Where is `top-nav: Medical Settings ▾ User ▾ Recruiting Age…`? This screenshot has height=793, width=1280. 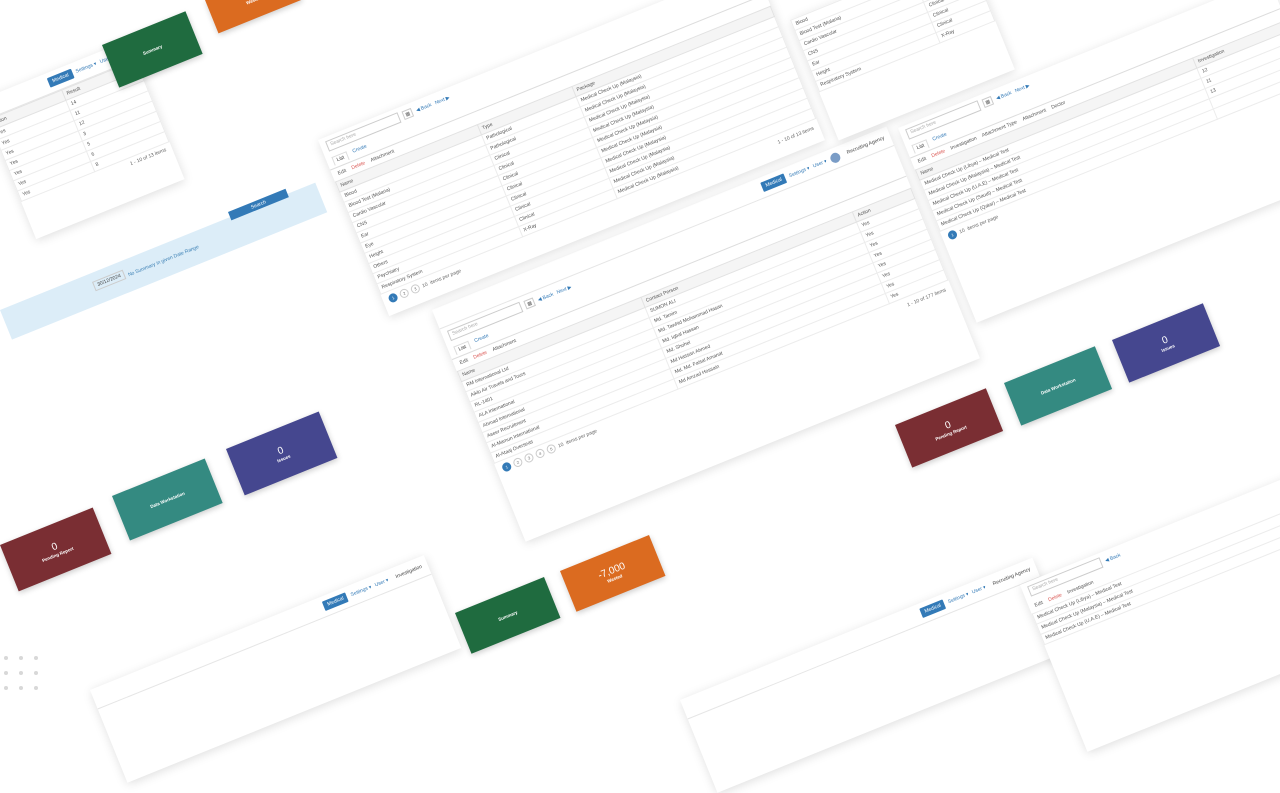 top-nav: Medical Settings ▾ User ▾ Recruiting Age… is located at coordinates (860, 638).